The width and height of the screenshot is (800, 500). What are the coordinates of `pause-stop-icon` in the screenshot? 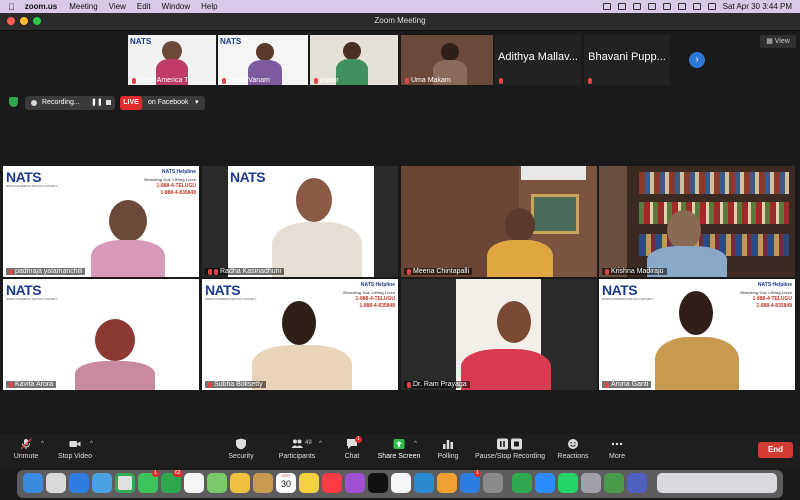 It's located at (509, 444).